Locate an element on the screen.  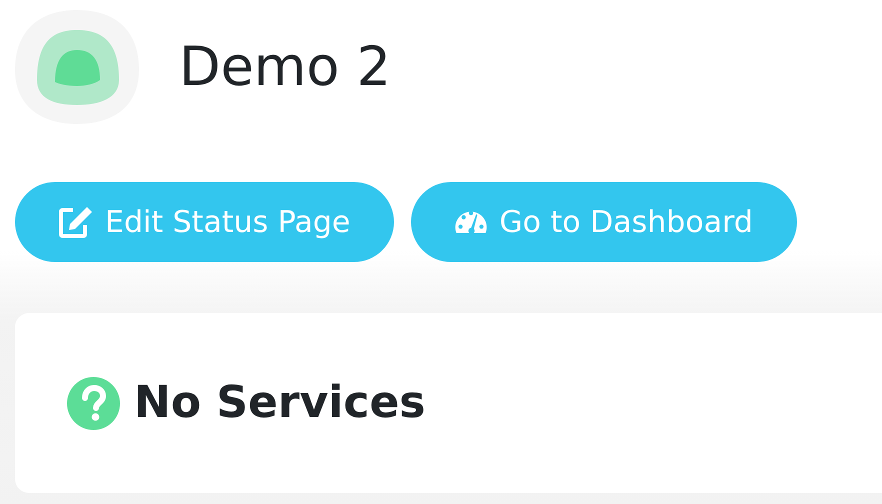
logo-icon is located at coordinates (77, 67).